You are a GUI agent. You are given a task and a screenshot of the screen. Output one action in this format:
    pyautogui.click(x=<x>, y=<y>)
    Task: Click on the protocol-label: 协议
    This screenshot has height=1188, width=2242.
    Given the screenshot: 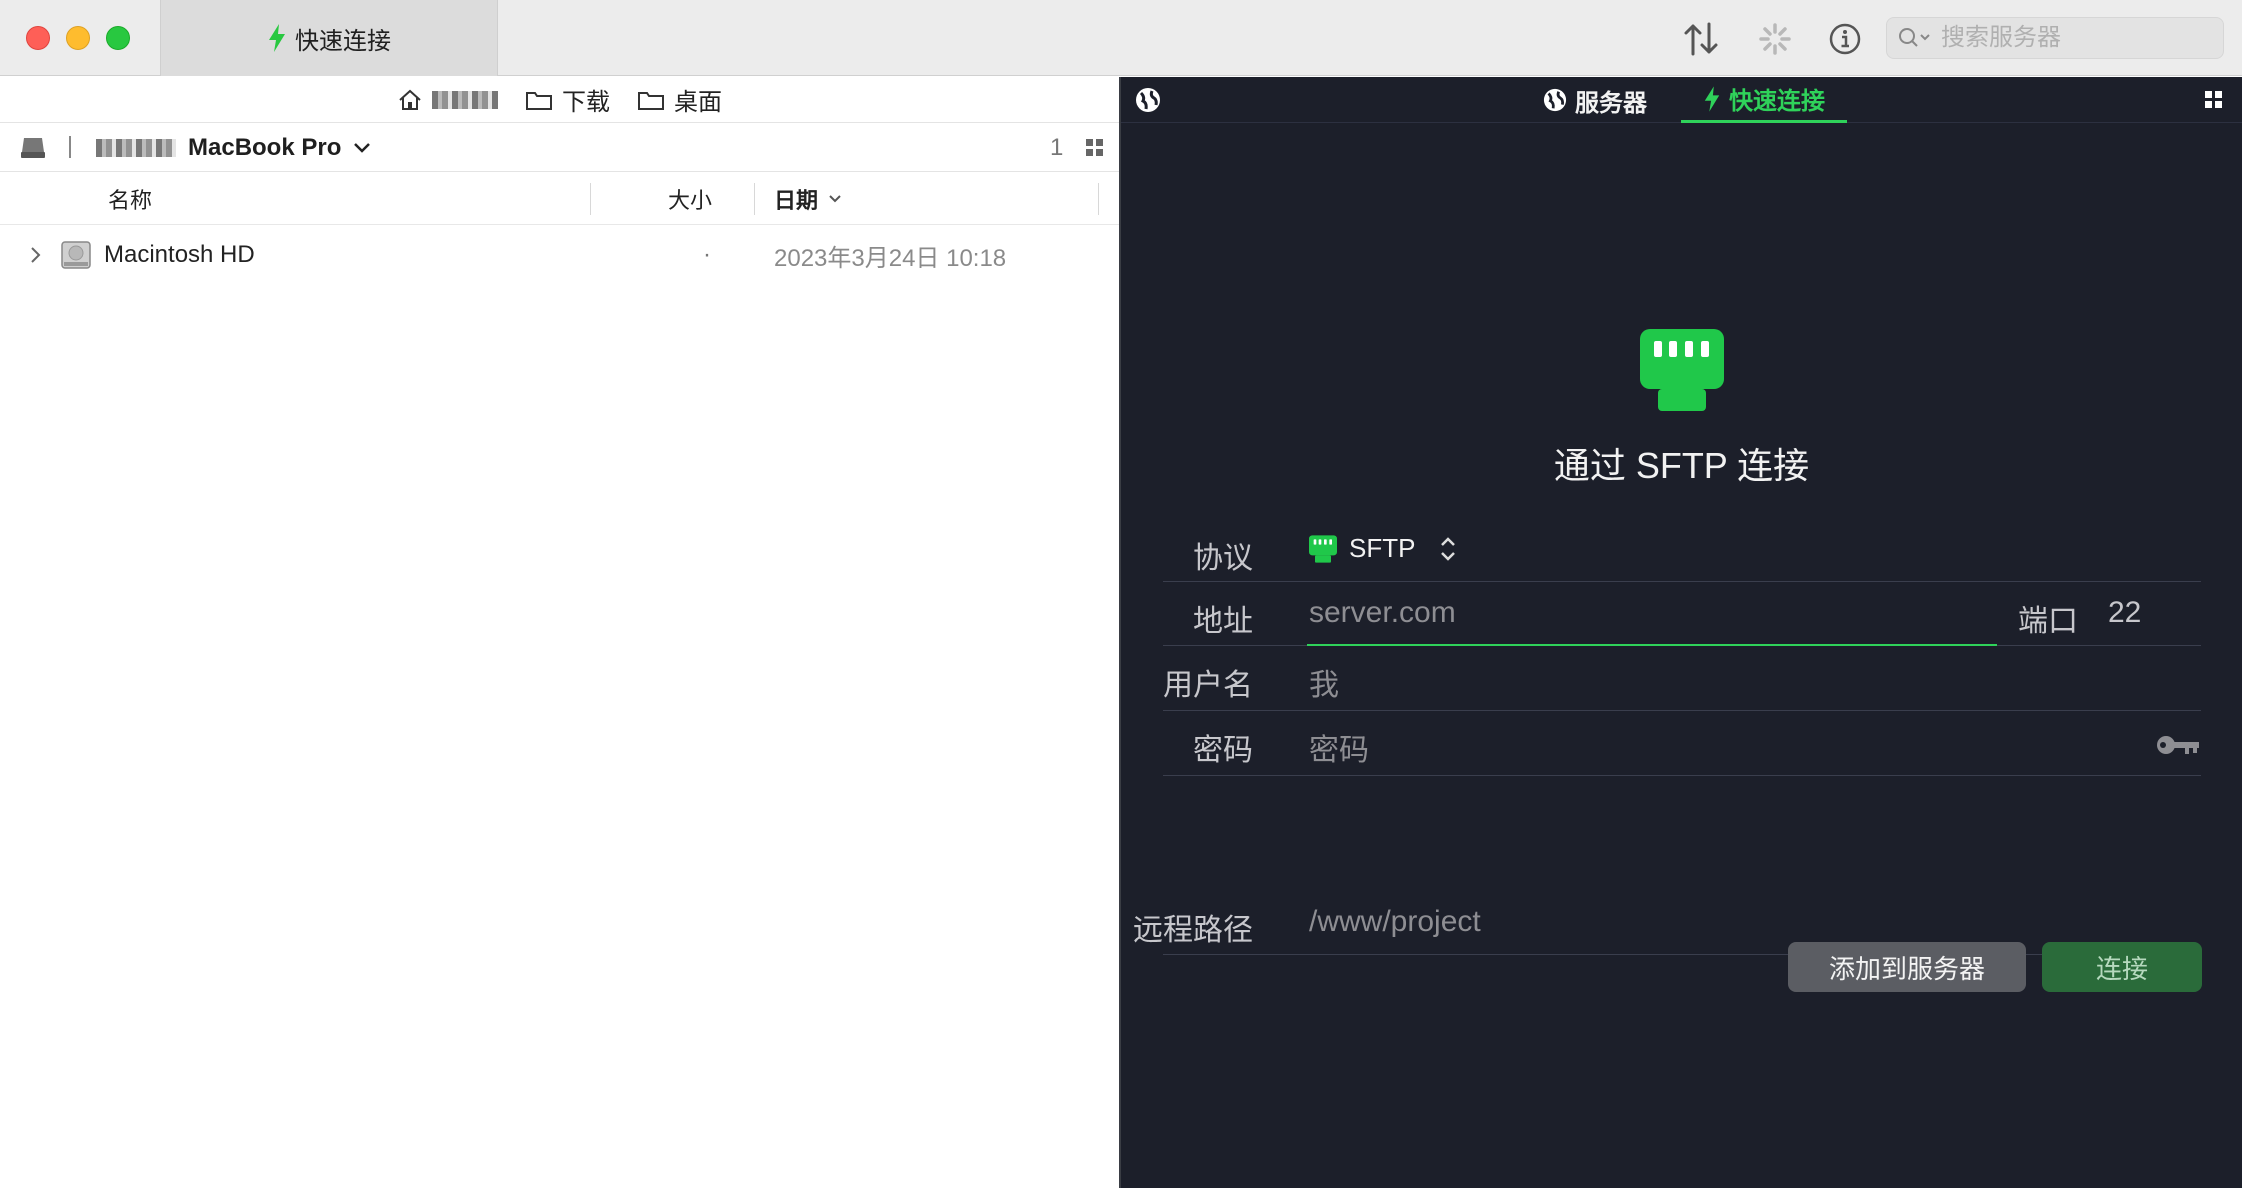 What is the action you would take?
    pyautogui.click(x=1223, y=558)
    